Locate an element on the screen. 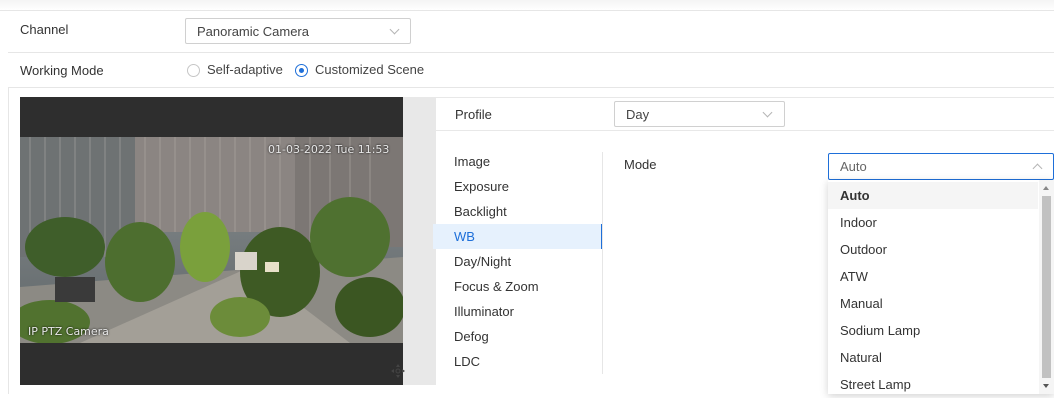 The width and height of the screenshot is (1054, 398). menu-item-wb: WB is located at coordinates (518, 236).